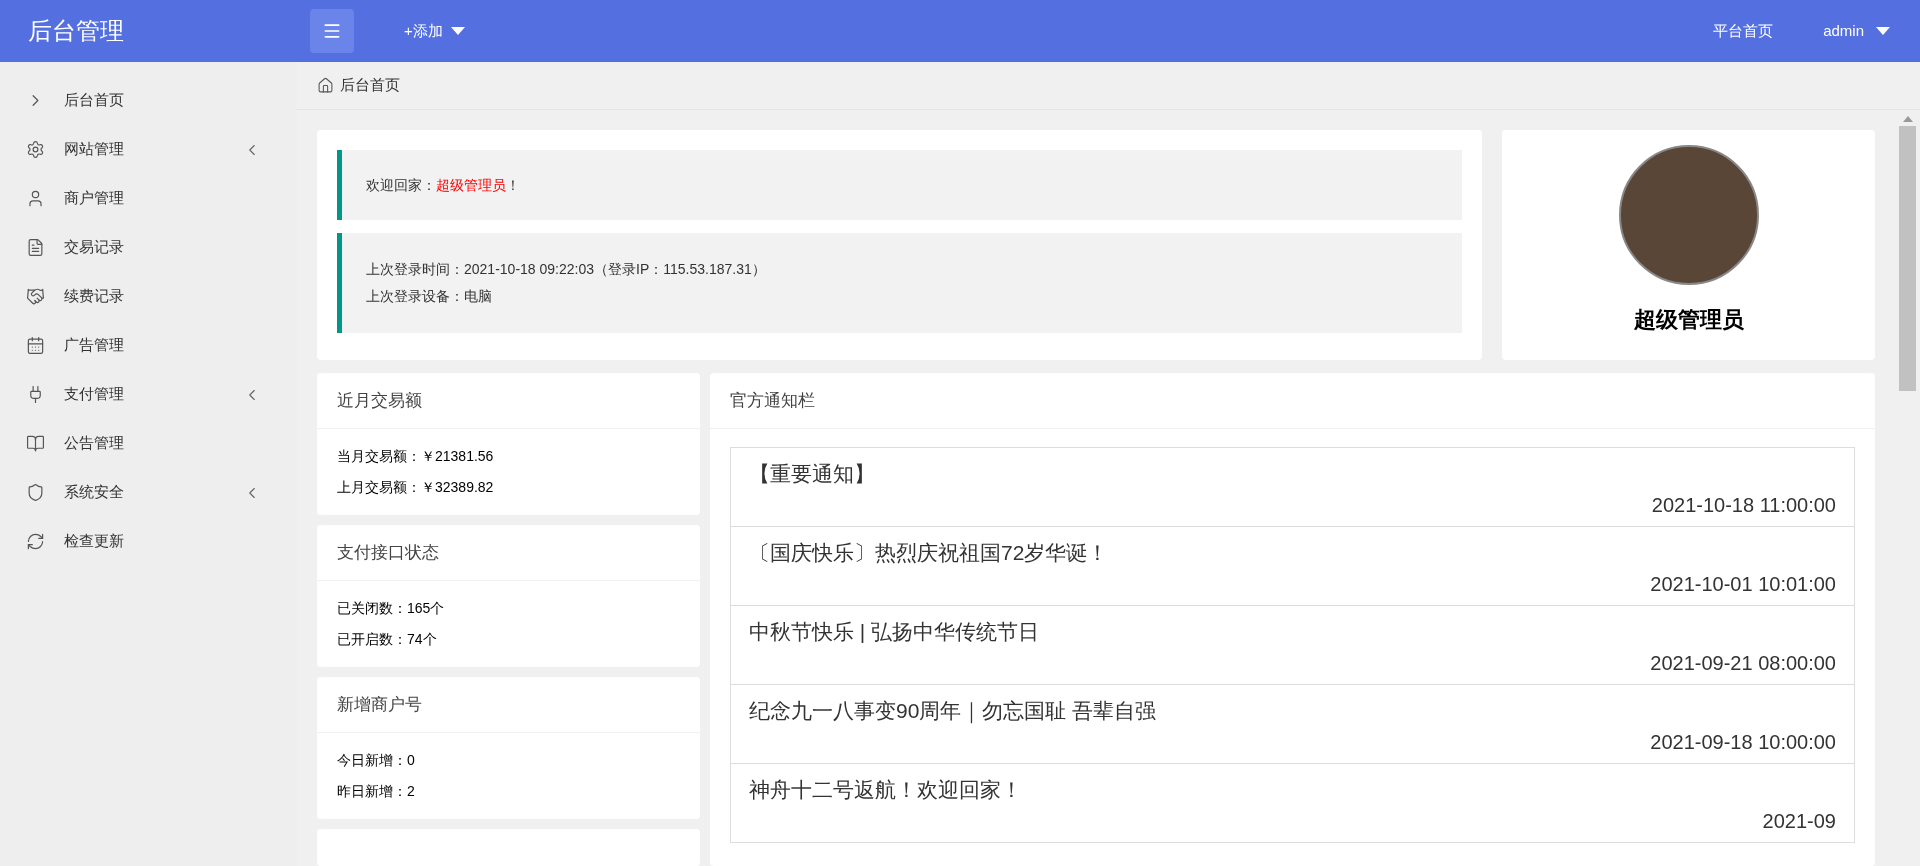 This screenshot has height=866, width=1920. I want to click on stat-line: 已关闭数：165个, so click(391, 608).